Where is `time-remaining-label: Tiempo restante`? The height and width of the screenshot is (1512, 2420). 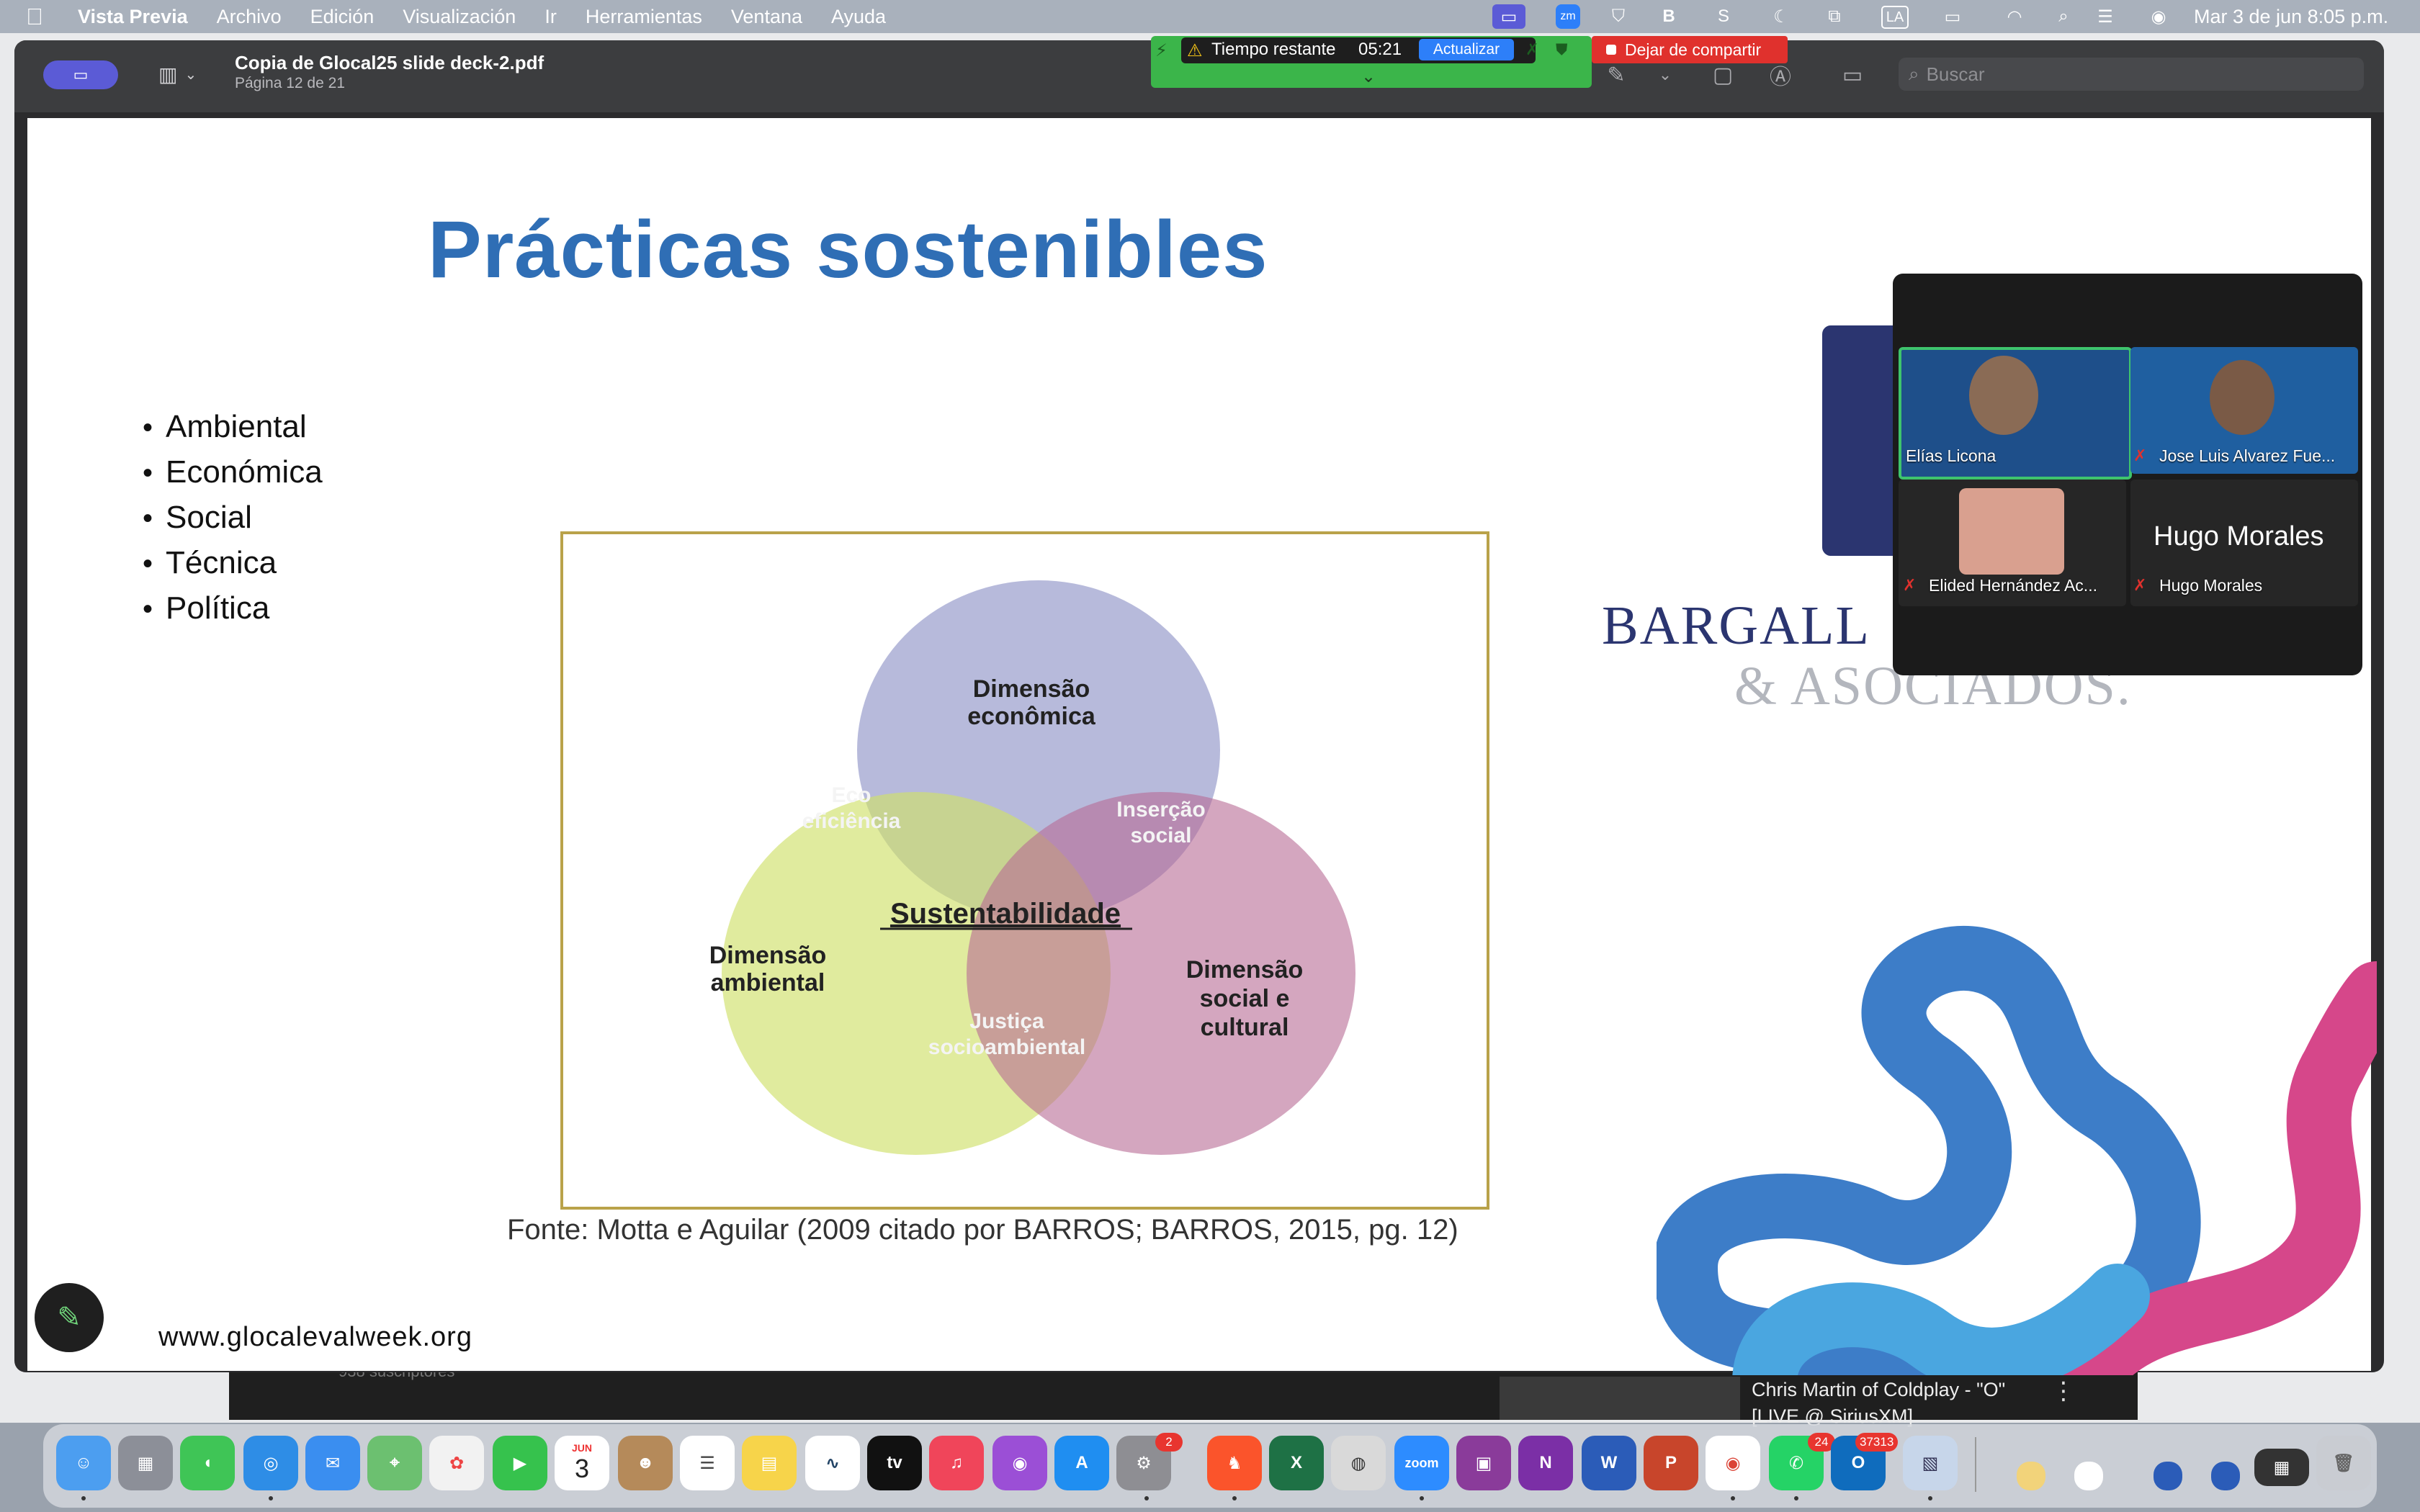
time-remaining-label: Tiempo restante is located at coordinates (1273, 49).